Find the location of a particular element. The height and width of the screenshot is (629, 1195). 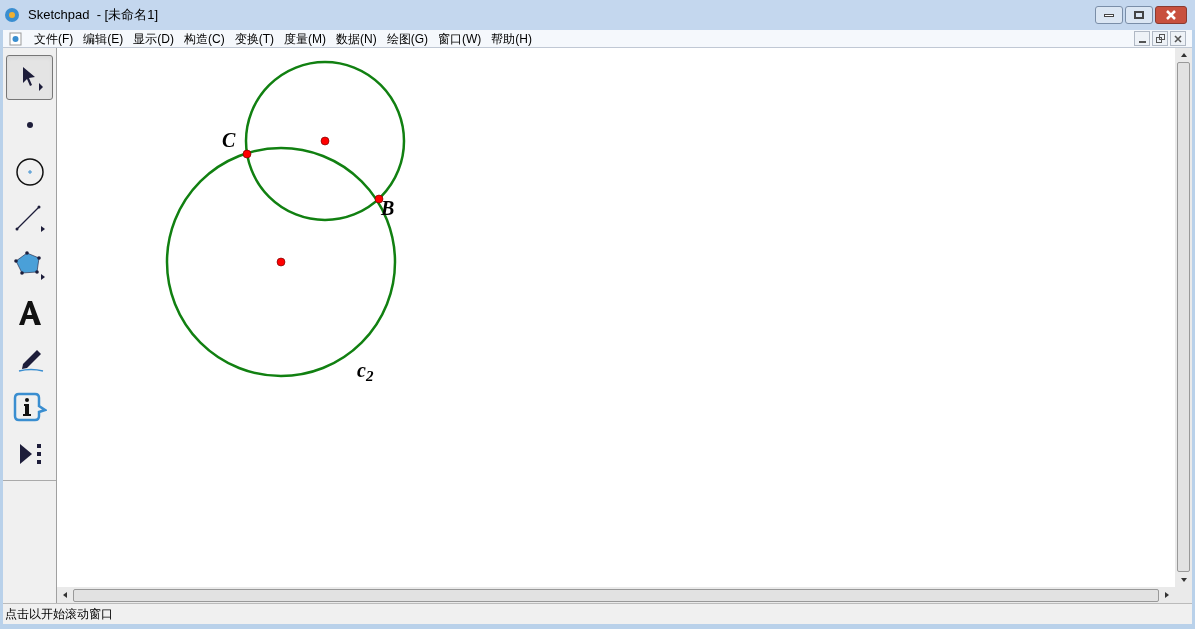

restore-button is located at coordinates (1160, 38).